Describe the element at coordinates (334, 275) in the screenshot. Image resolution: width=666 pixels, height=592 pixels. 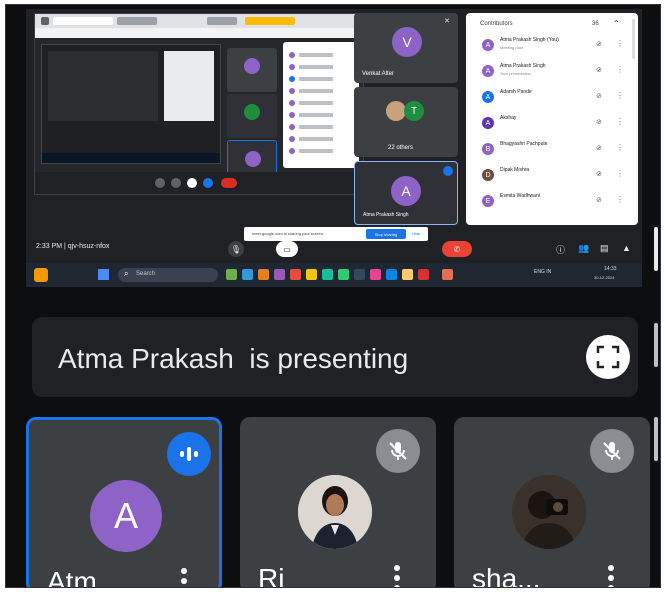
I see `windows-taskbar: ⌕ Search ENG IN 14:33 30-12-2024` at that location.